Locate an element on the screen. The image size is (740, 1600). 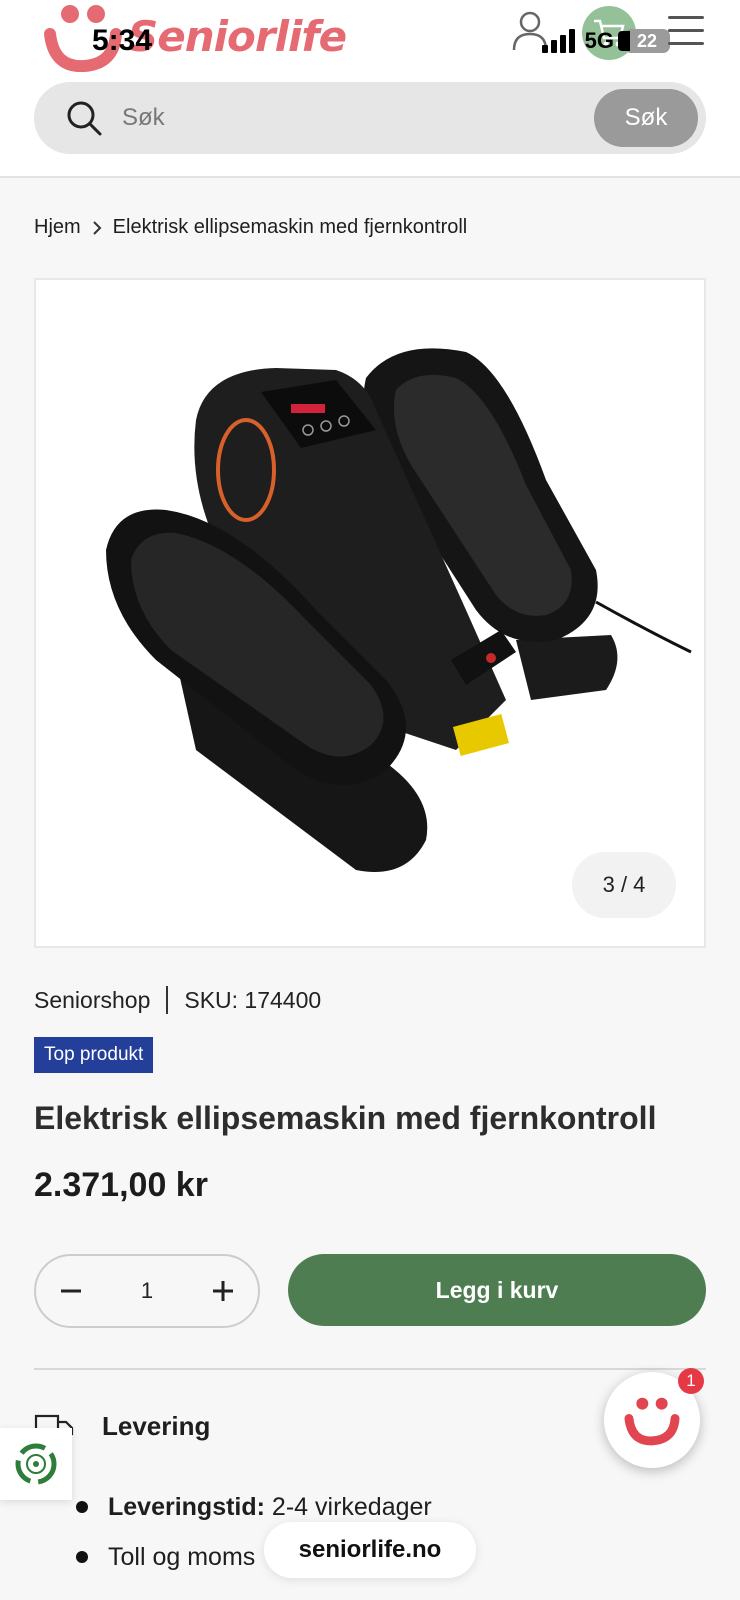
recycle-widget-button is located at coordinates (36, 1464).